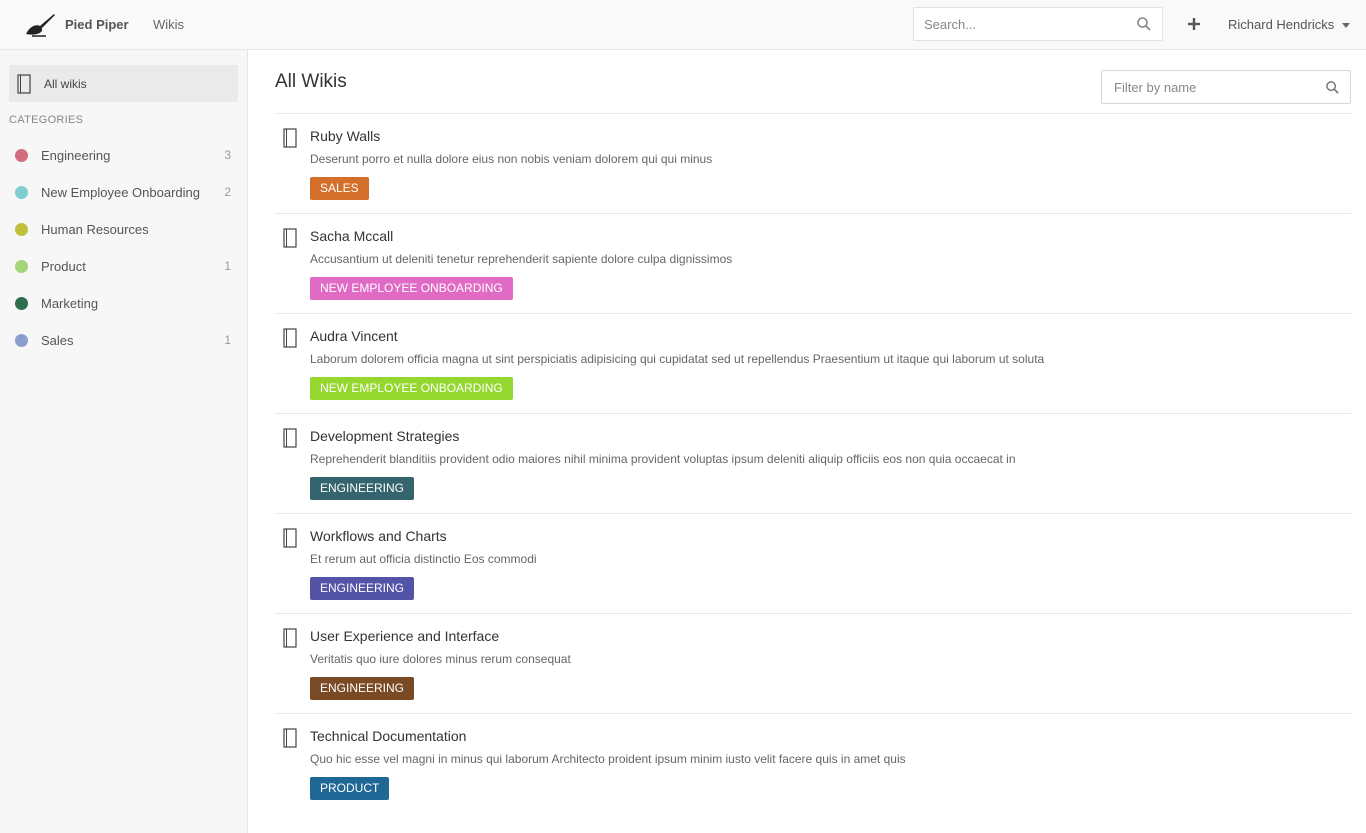  Describe the element at coordinates (123, 266) in the screenshot. I see `sidebar-category-product: Product 1` at that location.